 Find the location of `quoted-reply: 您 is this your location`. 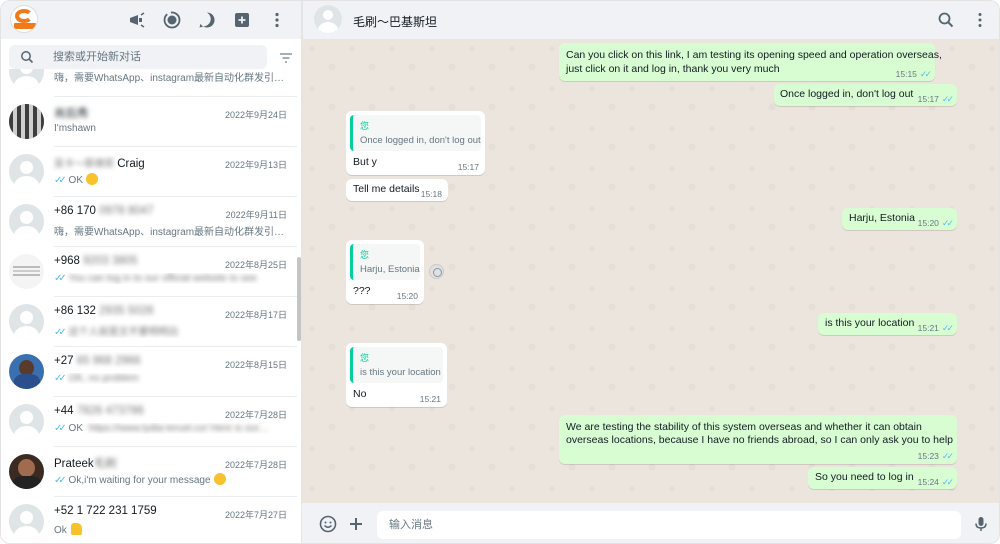

quoted-reply: 您 is this your location is located at coordinates (396, 365).